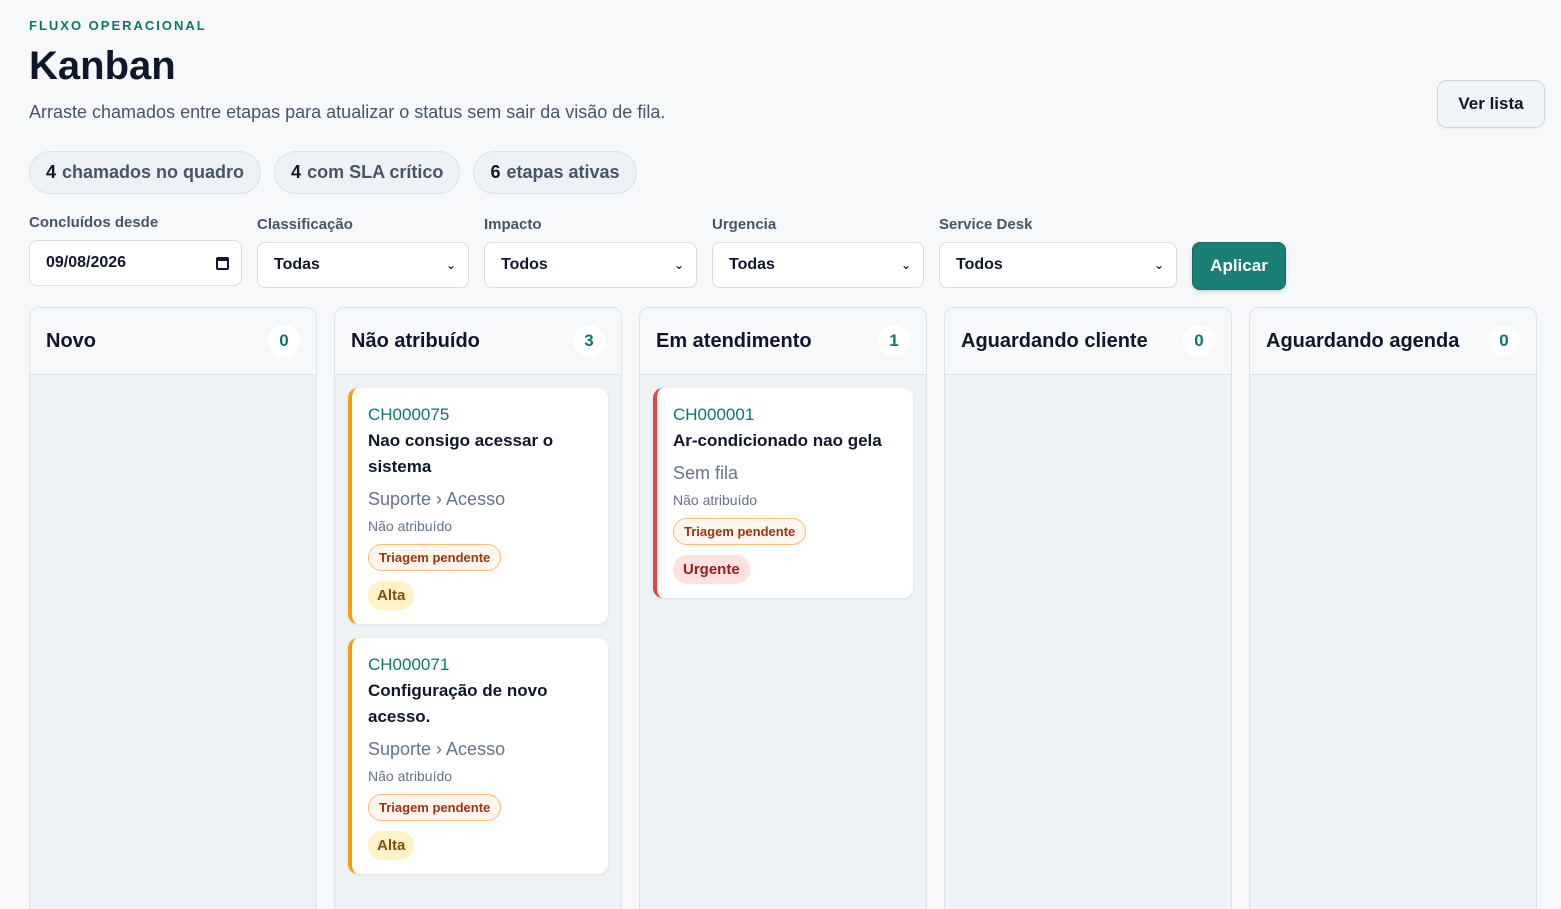 Image resolution: width=1561 pixels, height=909 pixels. I want to click on column-count-badge: 3, so click(589, 341).